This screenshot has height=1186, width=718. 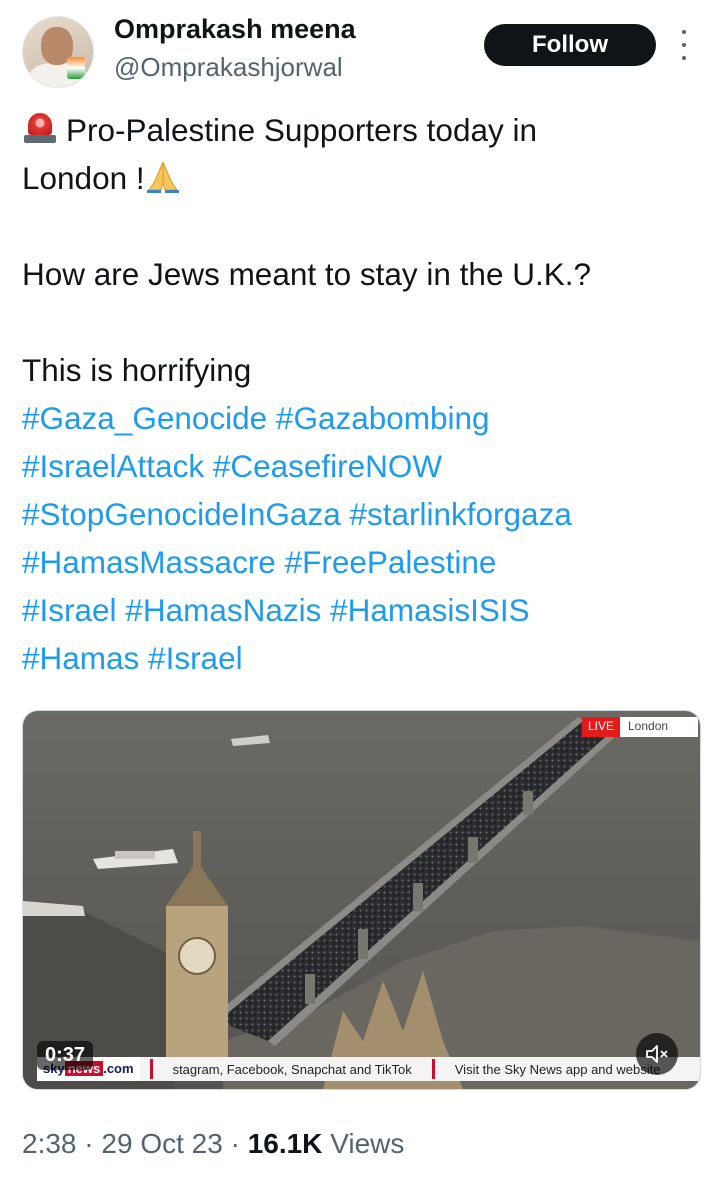 What do you see at coordinates (362, 610) in the screenshot?
I see `hashtag-line: #Israel #HamasNazis #HamasisISIS` at bounding box center [362, 610].